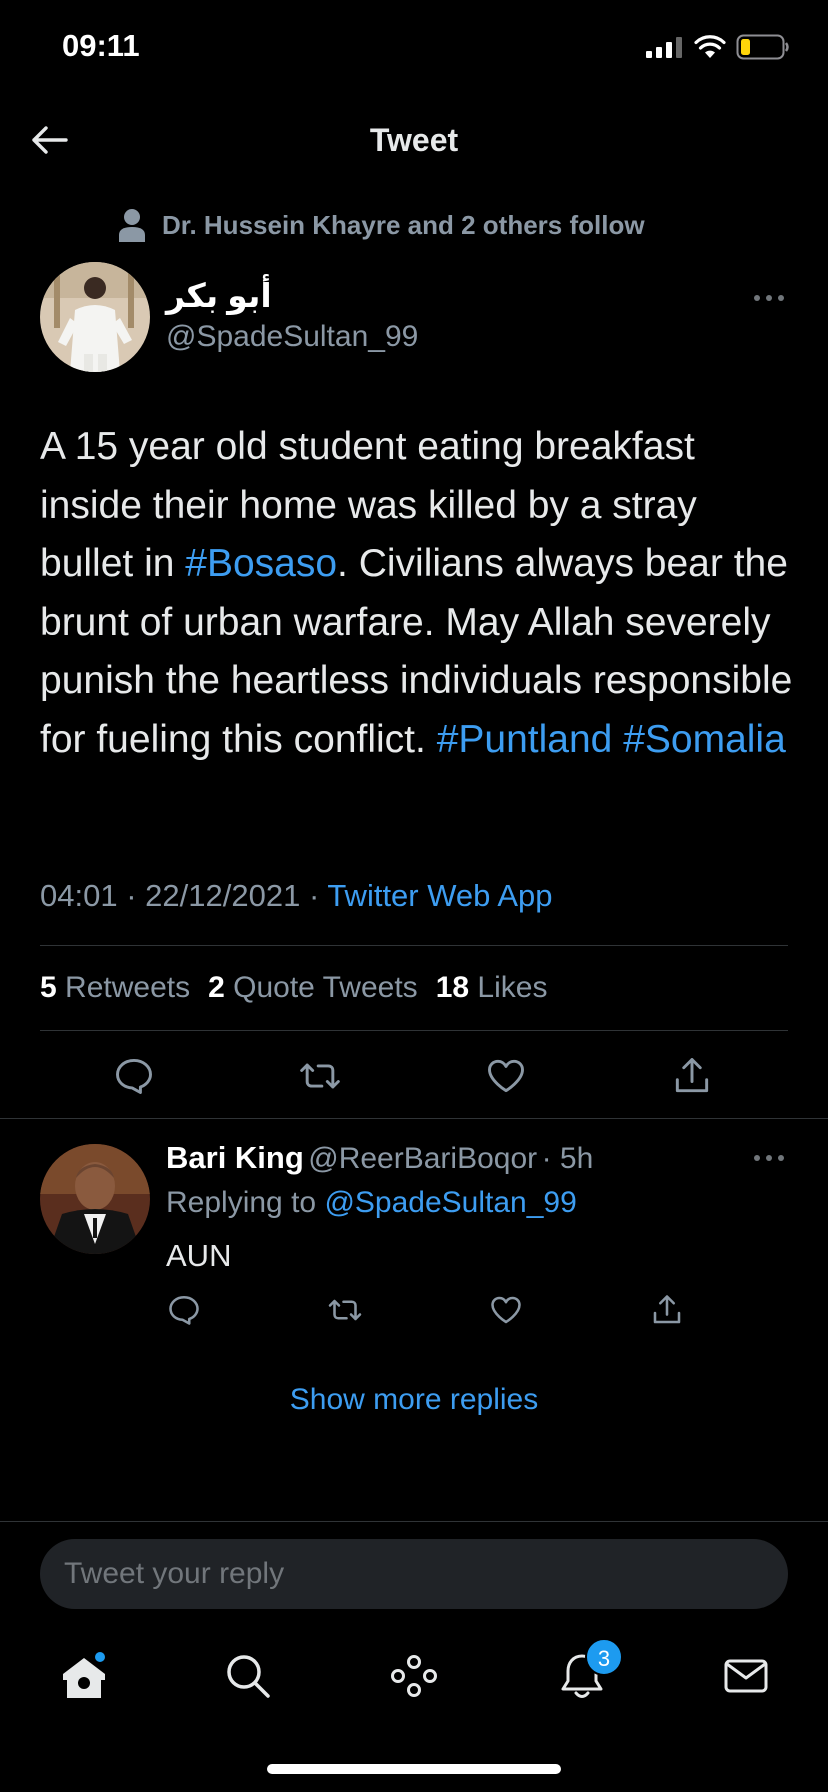 Image resolution: width=828 pixels, height=1792 pixels. I want to click on home-icon, so click(84, 1675).